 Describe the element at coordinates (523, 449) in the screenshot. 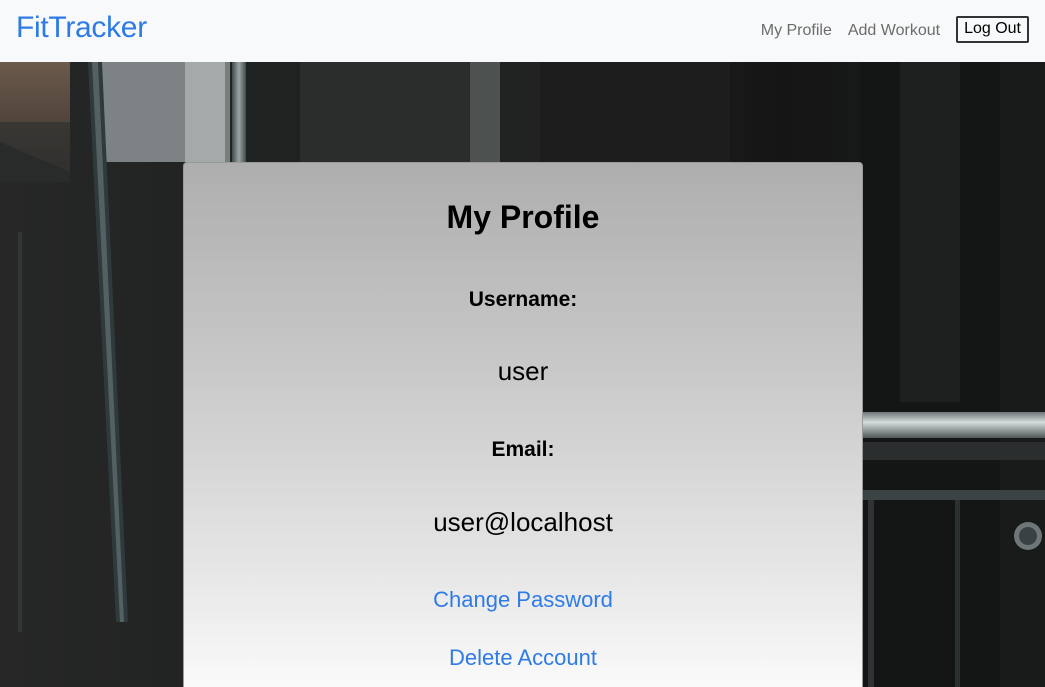

I see `email-label: Email:` at that location.